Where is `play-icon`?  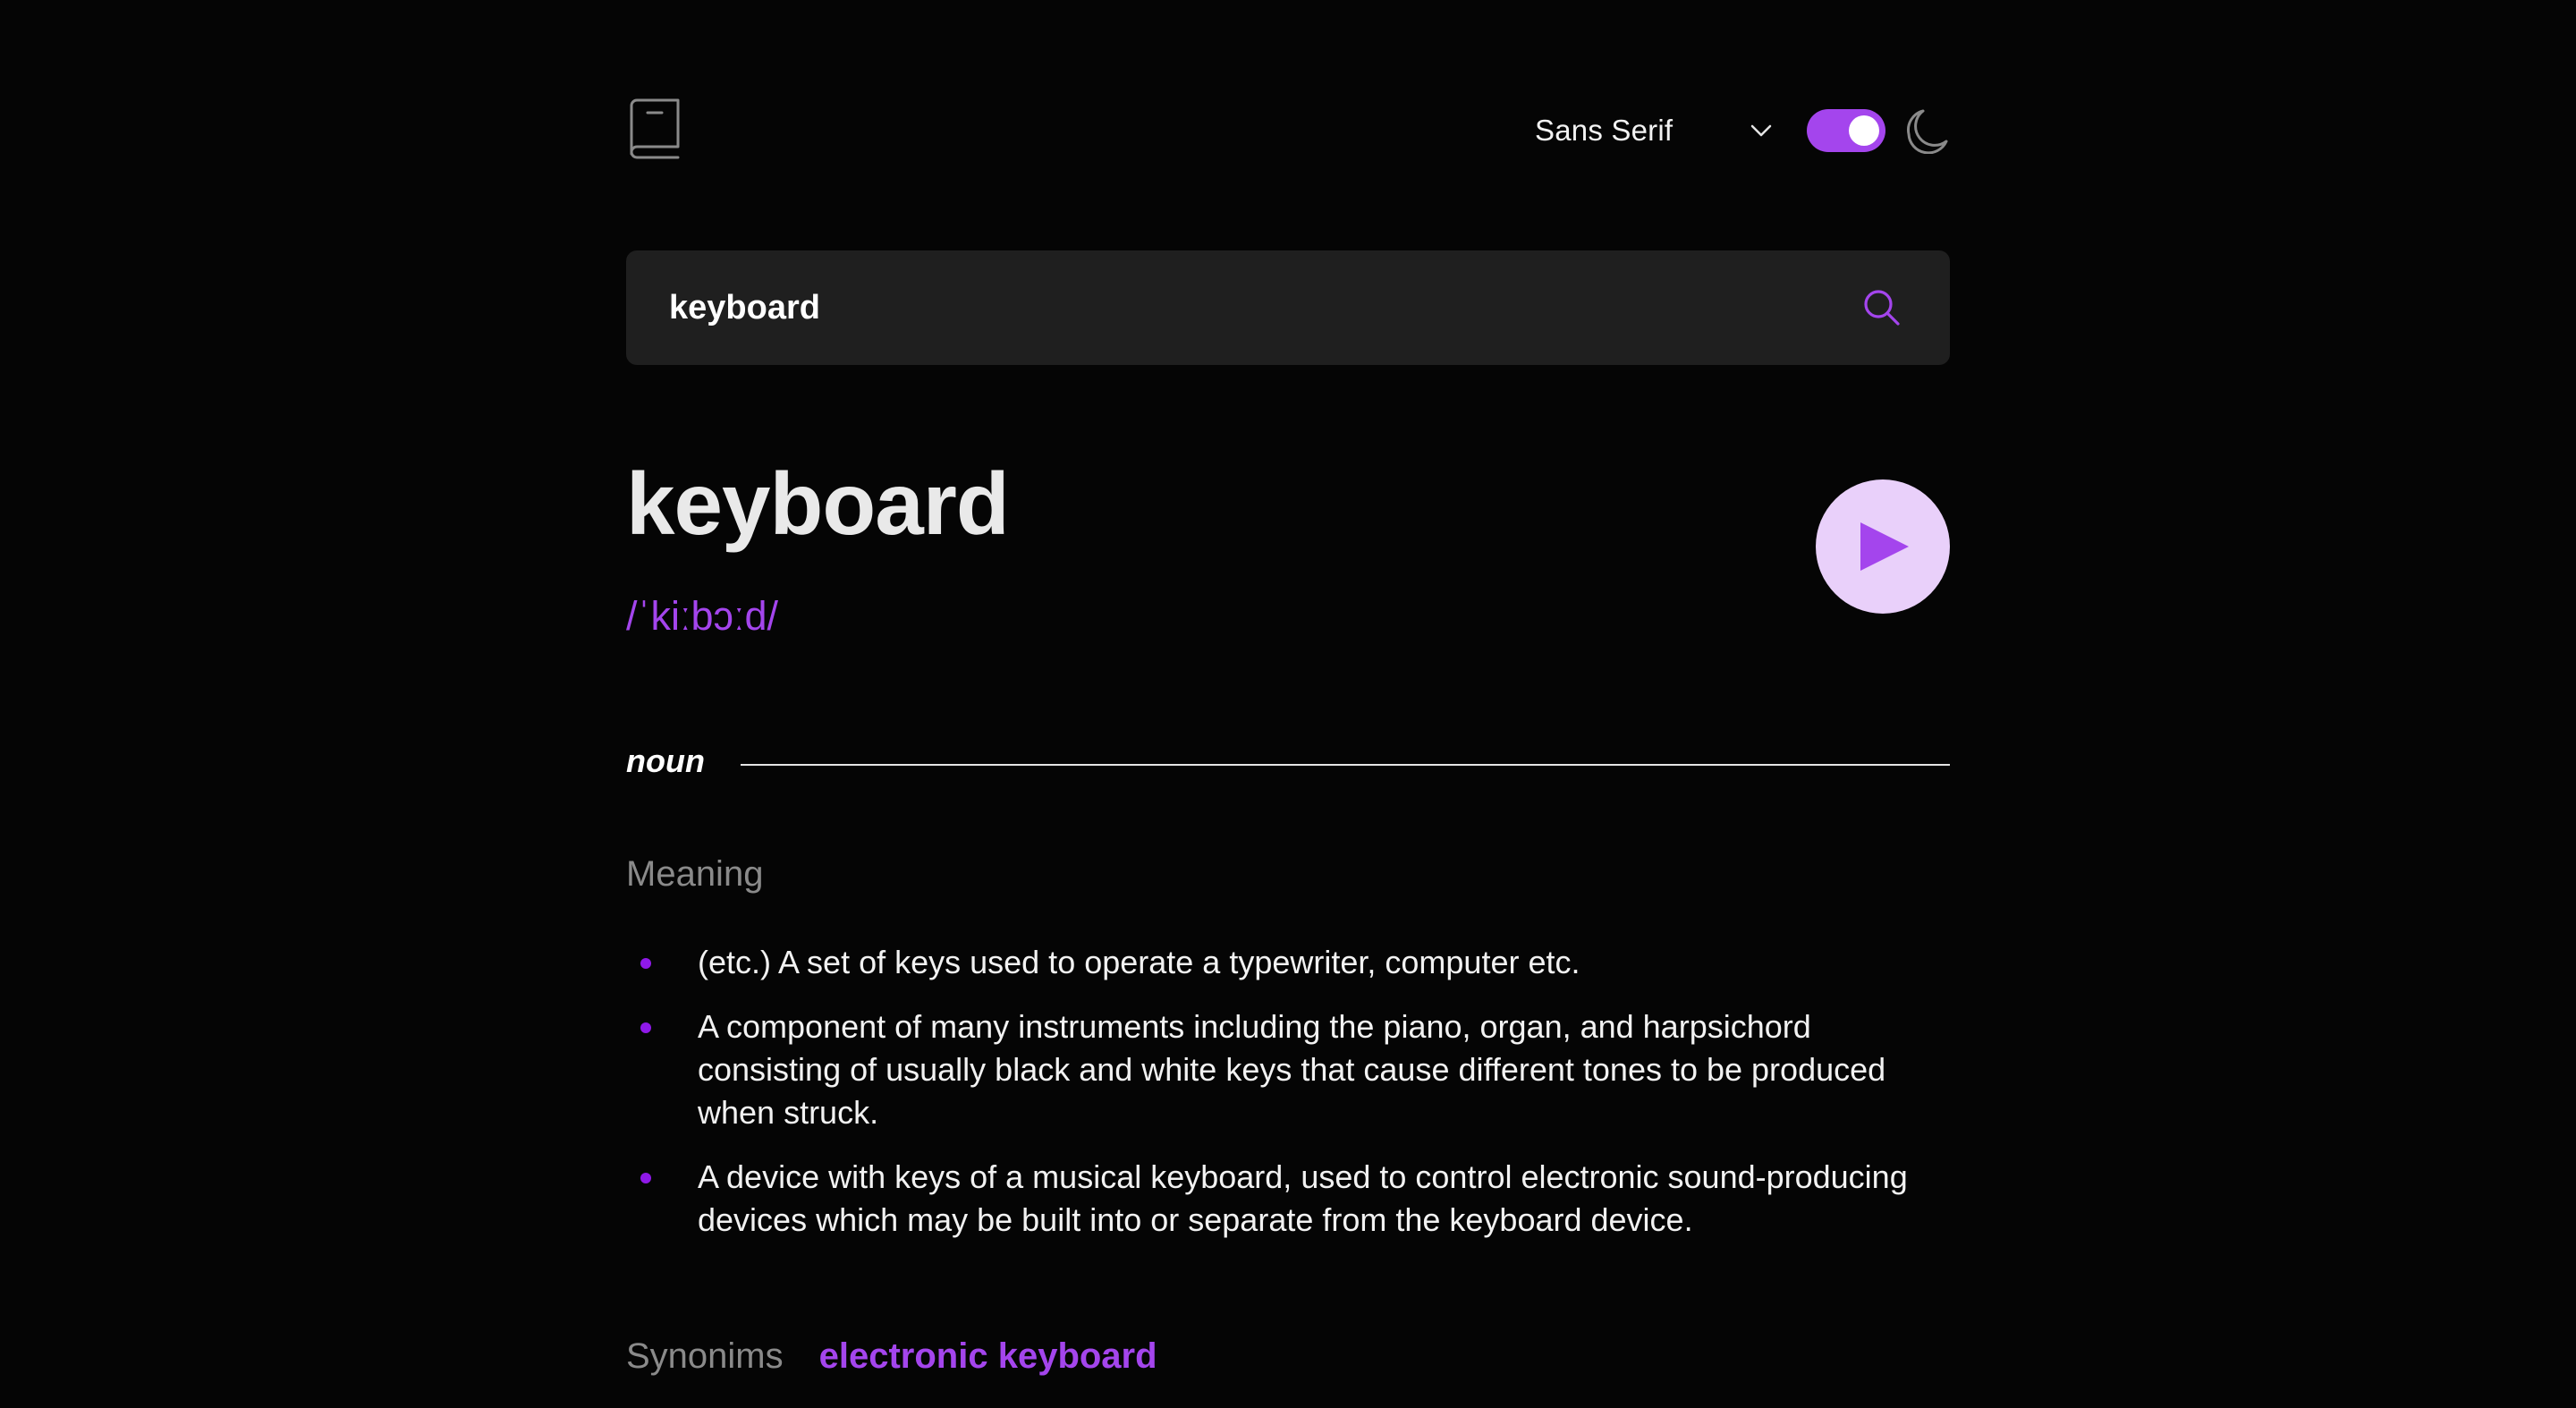 play-icon is located at coordinates (1884, 546).